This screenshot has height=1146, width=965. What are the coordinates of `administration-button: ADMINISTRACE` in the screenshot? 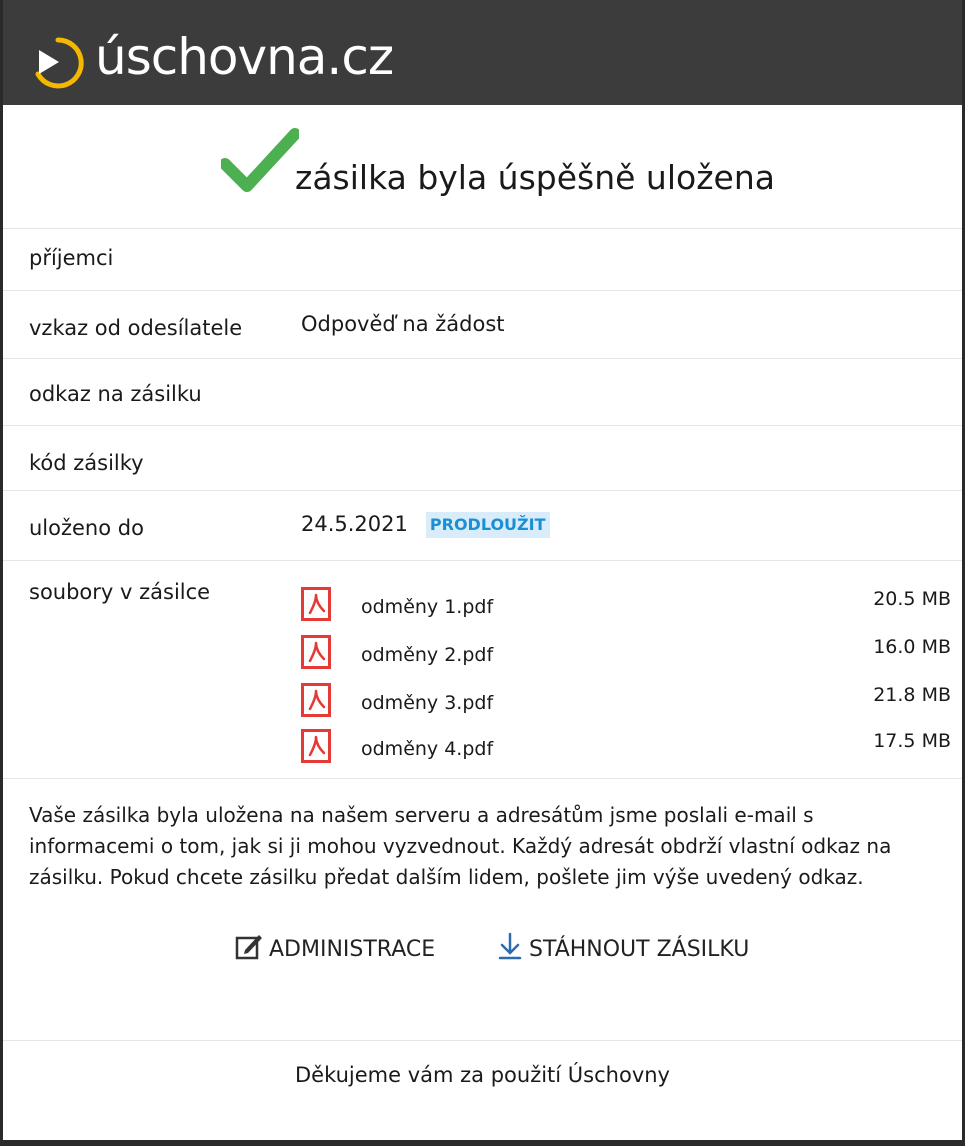 It's located at (335, 949).